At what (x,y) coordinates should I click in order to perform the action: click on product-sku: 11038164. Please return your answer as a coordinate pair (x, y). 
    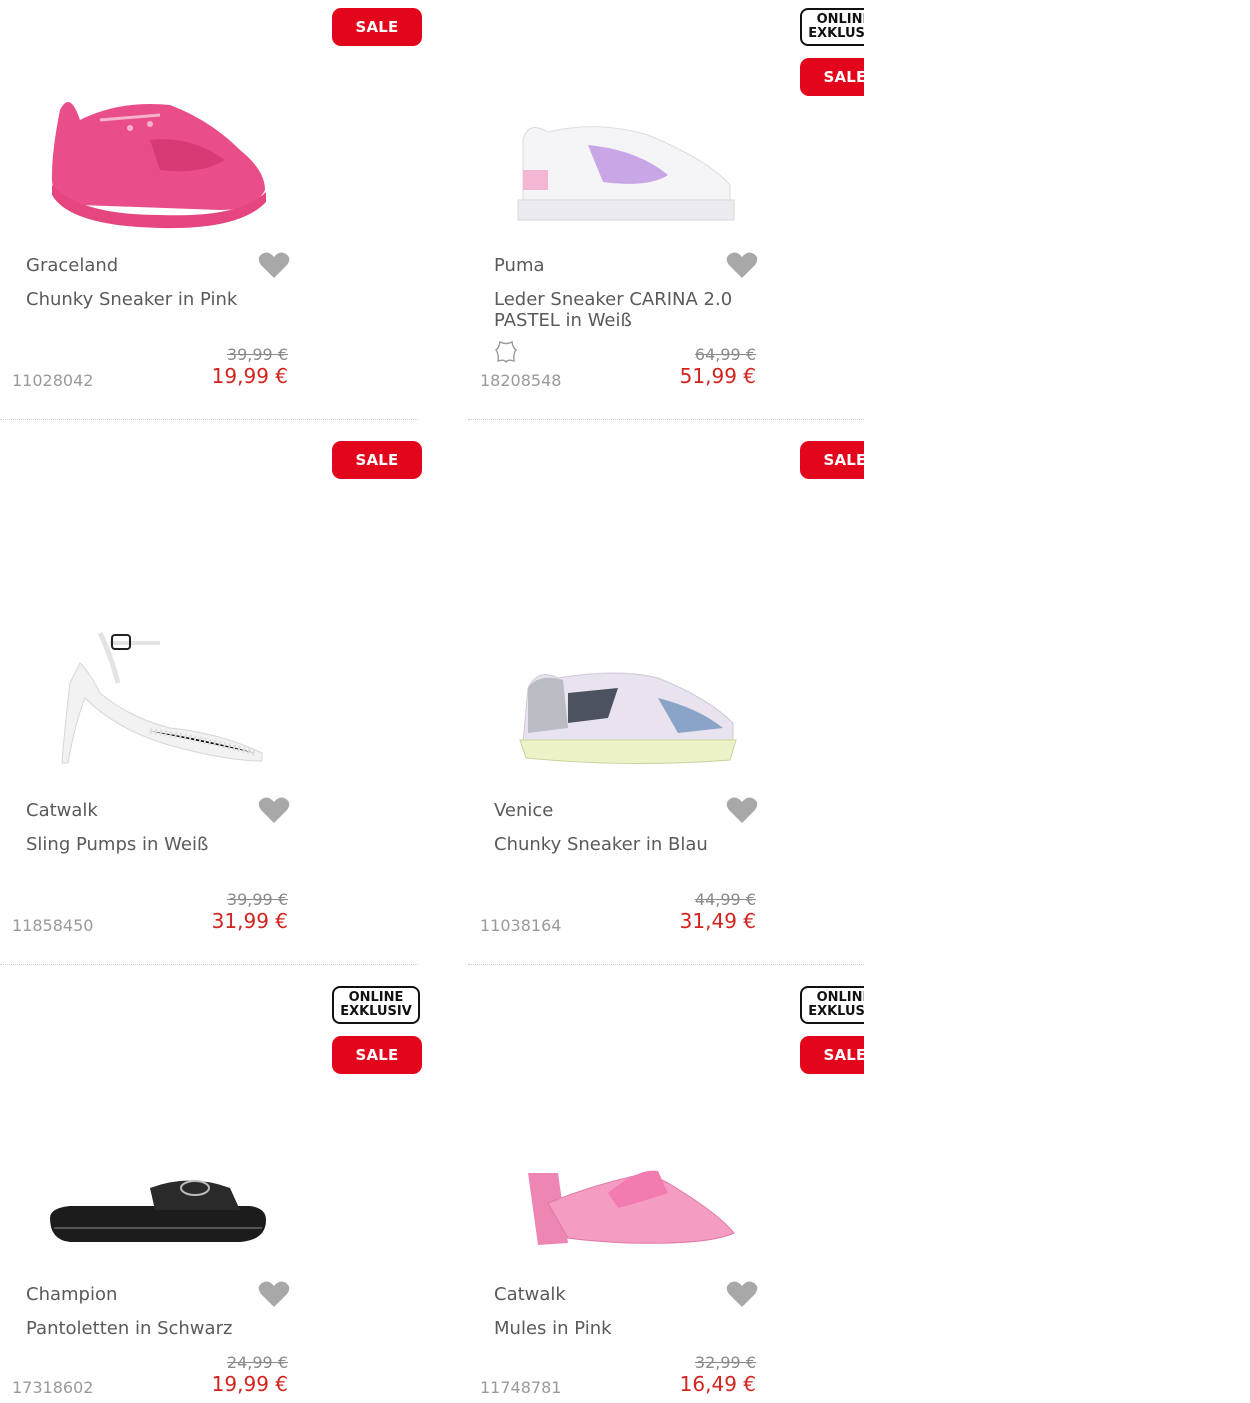
    Looking at the image, I should click on (521, 925).